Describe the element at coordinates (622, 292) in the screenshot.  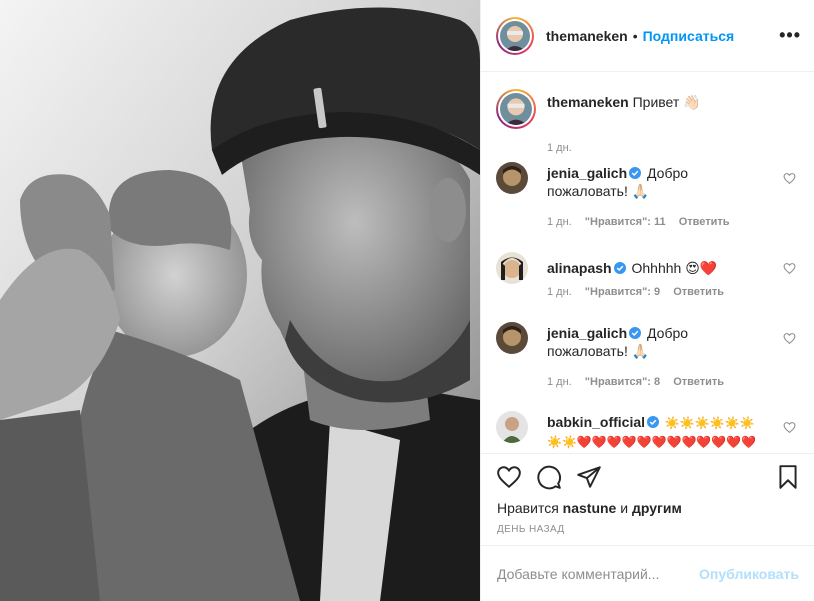
I see `comment-likes: "Нравится": 9` at that location.